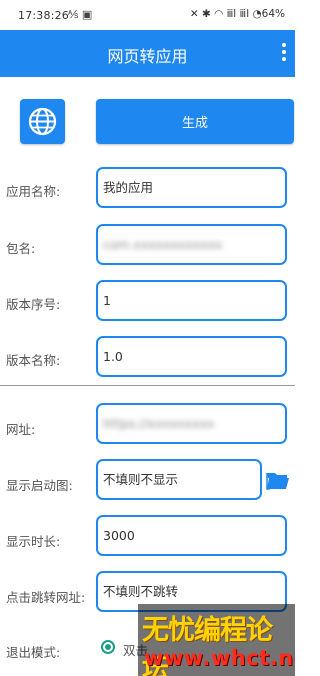 The width and height of the screenshot is (320, 676). I want to click on section-divider, so click(147, 385).